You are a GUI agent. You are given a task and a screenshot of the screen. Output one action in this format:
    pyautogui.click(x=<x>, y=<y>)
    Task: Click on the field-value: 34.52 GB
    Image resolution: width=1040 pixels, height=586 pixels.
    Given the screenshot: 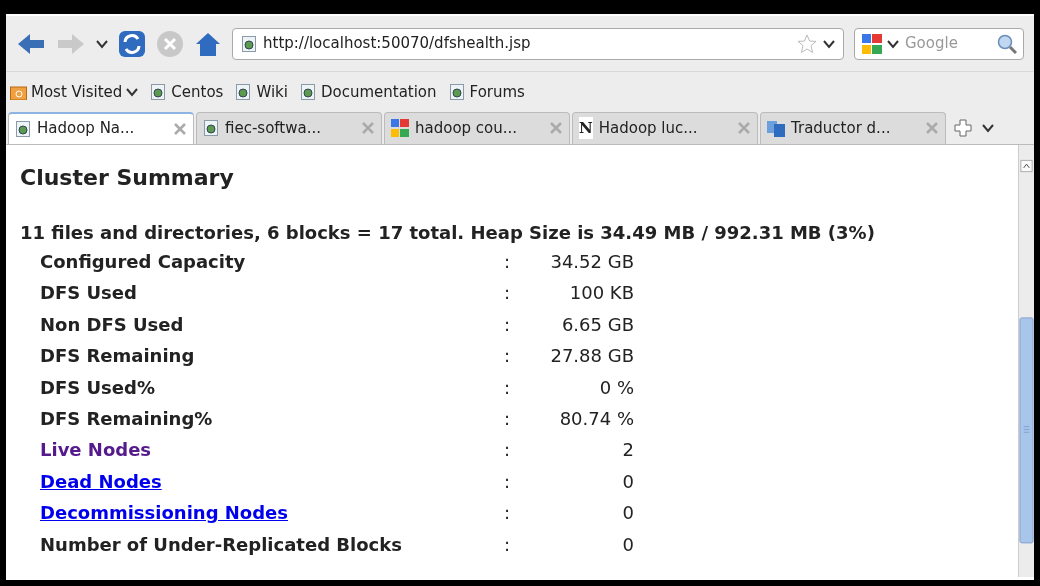 What is the action you would take?
    pyautogui.click(x=592, y=261)
    